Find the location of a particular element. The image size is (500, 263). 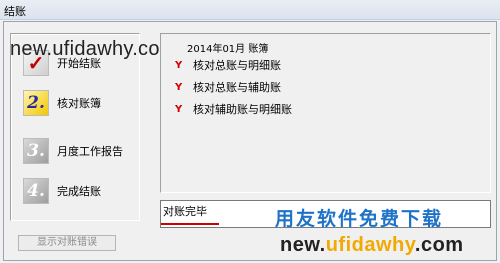

step-monthly-report: 3. 月度工作报告 is located at coordinates (73, 151).